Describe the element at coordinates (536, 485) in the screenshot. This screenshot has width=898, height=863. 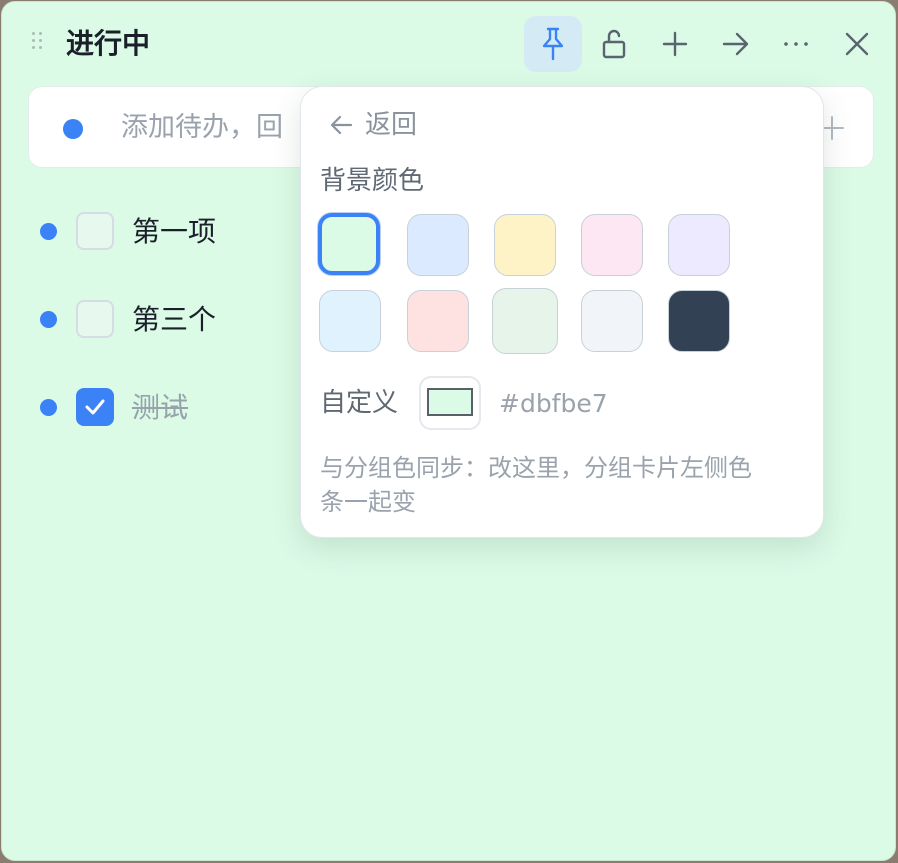
I see `sync-hint: 与分组色同步：改这里，分组卡片左侧色条一起变` at that location.